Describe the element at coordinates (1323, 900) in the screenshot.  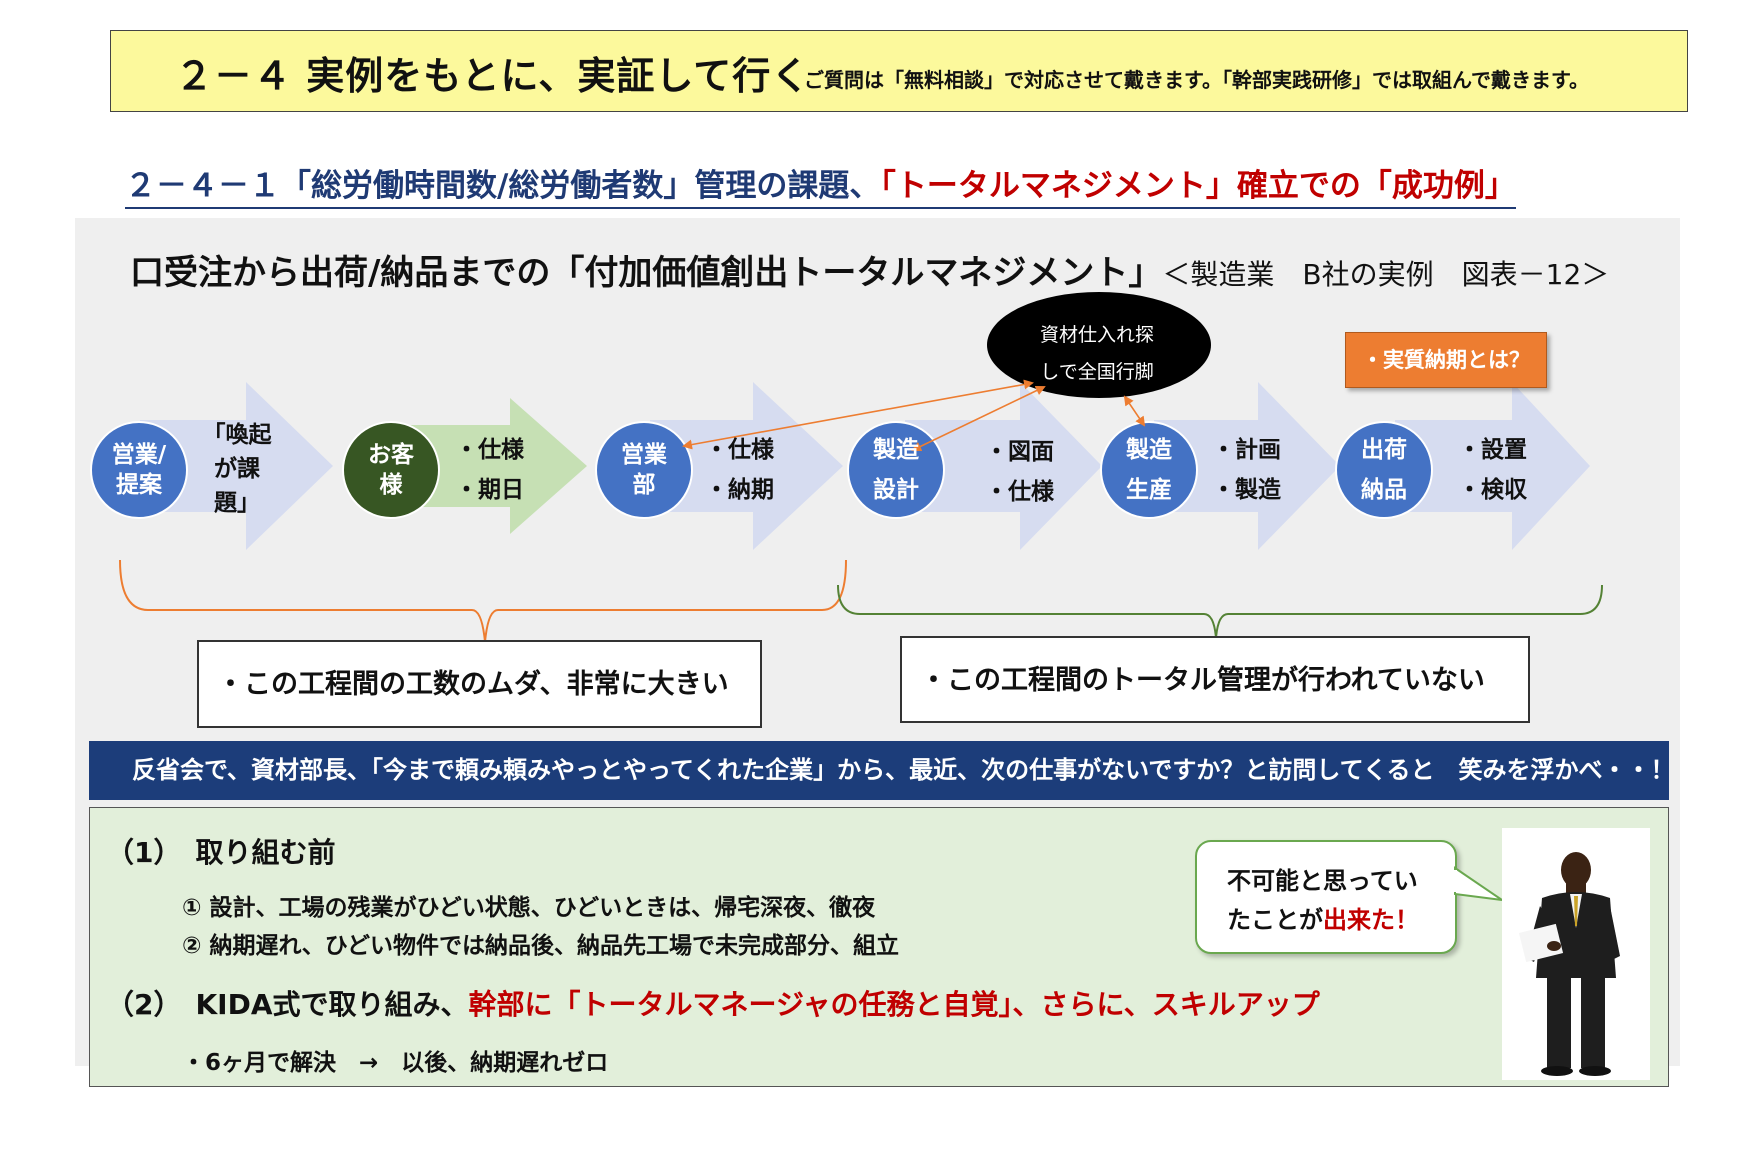
I see `speech-text: 不可能と思ってい たことが出来た！` at that location.